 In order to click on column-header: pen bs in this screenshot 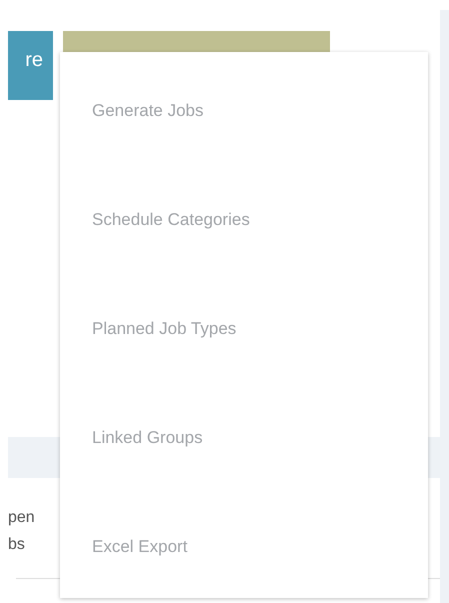, I will do `click(22, 531)`.